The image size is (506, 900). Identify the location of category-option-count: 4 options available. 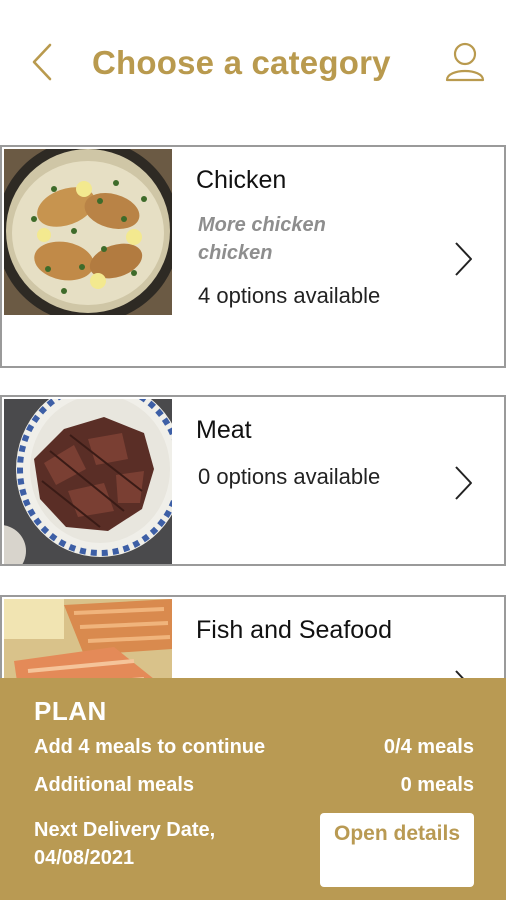
(289, 295).